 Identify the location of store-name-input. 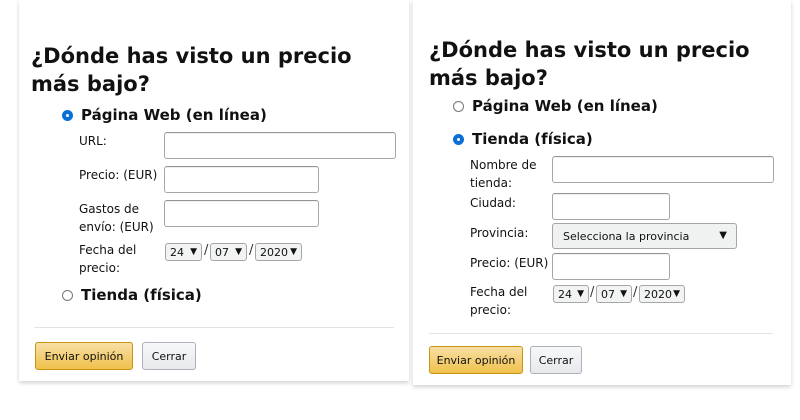
(663, 169).